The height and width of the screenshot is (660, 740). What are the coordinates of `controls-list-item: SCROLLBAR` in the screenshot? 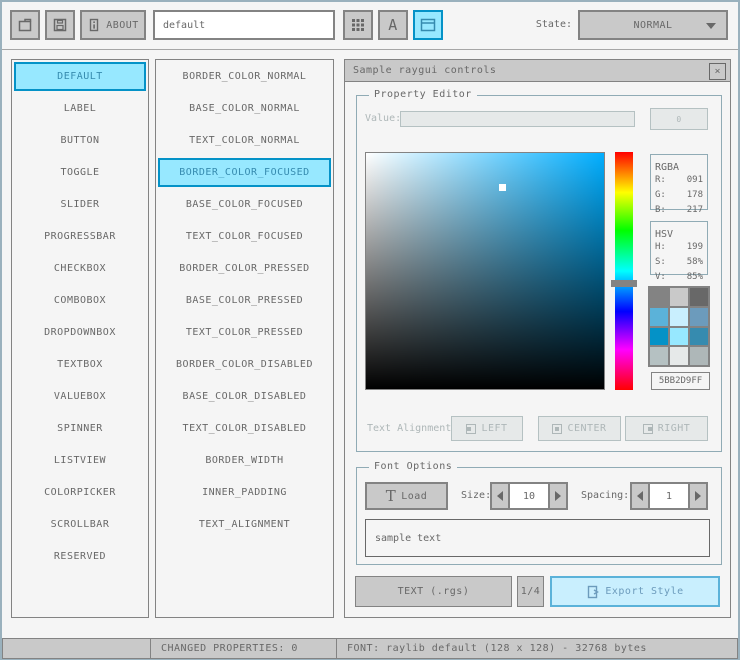 It's located at (80, 524).